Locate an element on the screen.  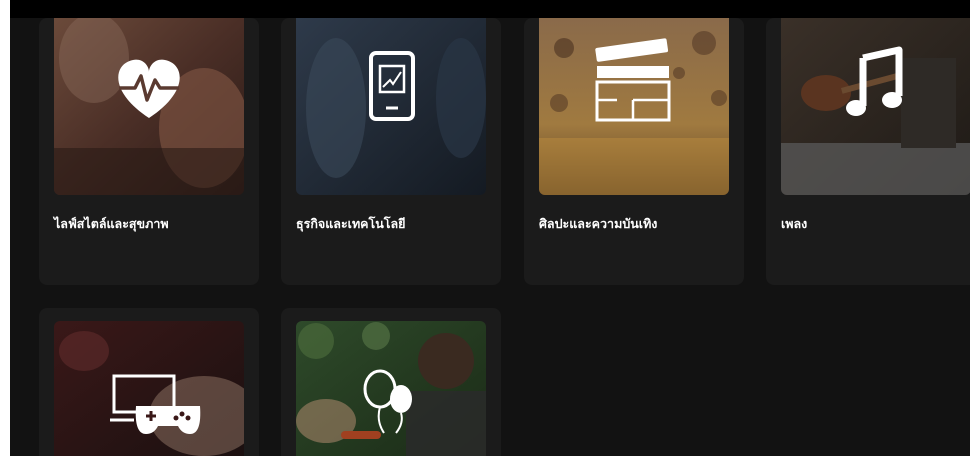
music-photo is located at coordinates (875, 106).